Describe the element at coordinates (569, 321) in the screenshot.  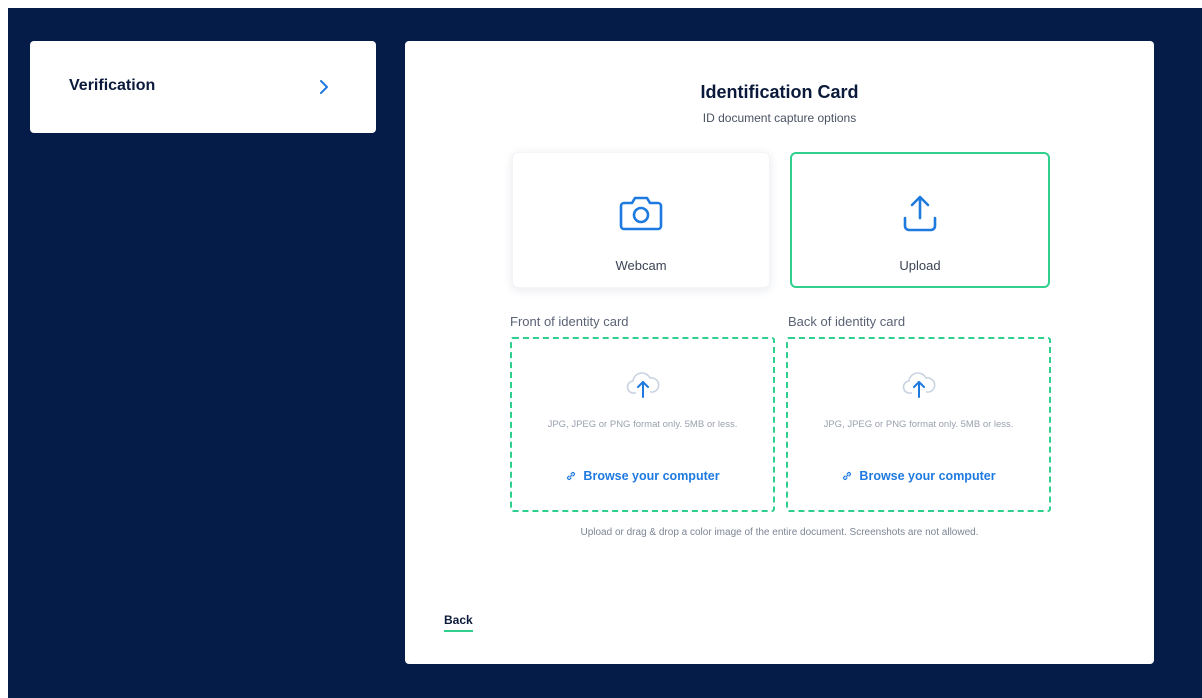
I see `front-card-label: Front of identity card` at that location.